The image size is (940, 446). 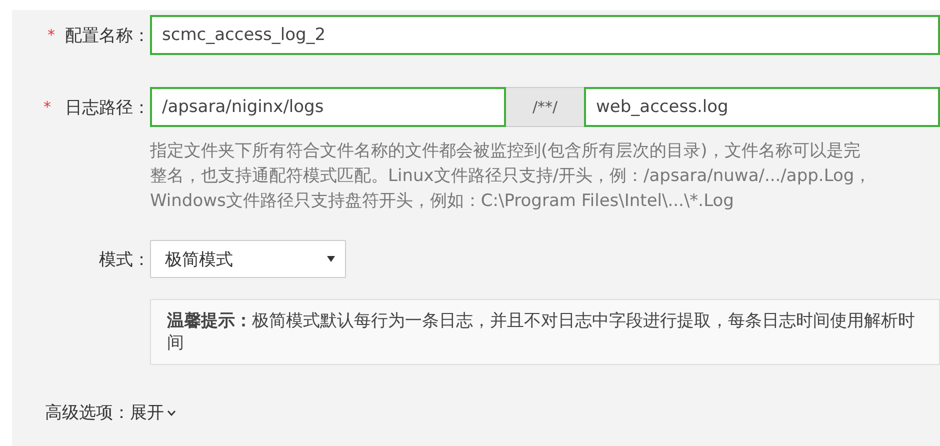 What do you see at coordinates (511, 176) in the screenshot?
I see `path-hint: 指定文件夹下所有符合文件名称的文件都会被监控到(包含所有层次的目录)，文件名称可以是完 整名，也支持通配符模式匹配。Linux文件路径只支持/开头，例：/apsara/nuwa/.../app.Log， Windows文件路径只支持盘符开头，例如：C:\Program Files\Intel\...\*.Log` at bounding box center [511, 176].